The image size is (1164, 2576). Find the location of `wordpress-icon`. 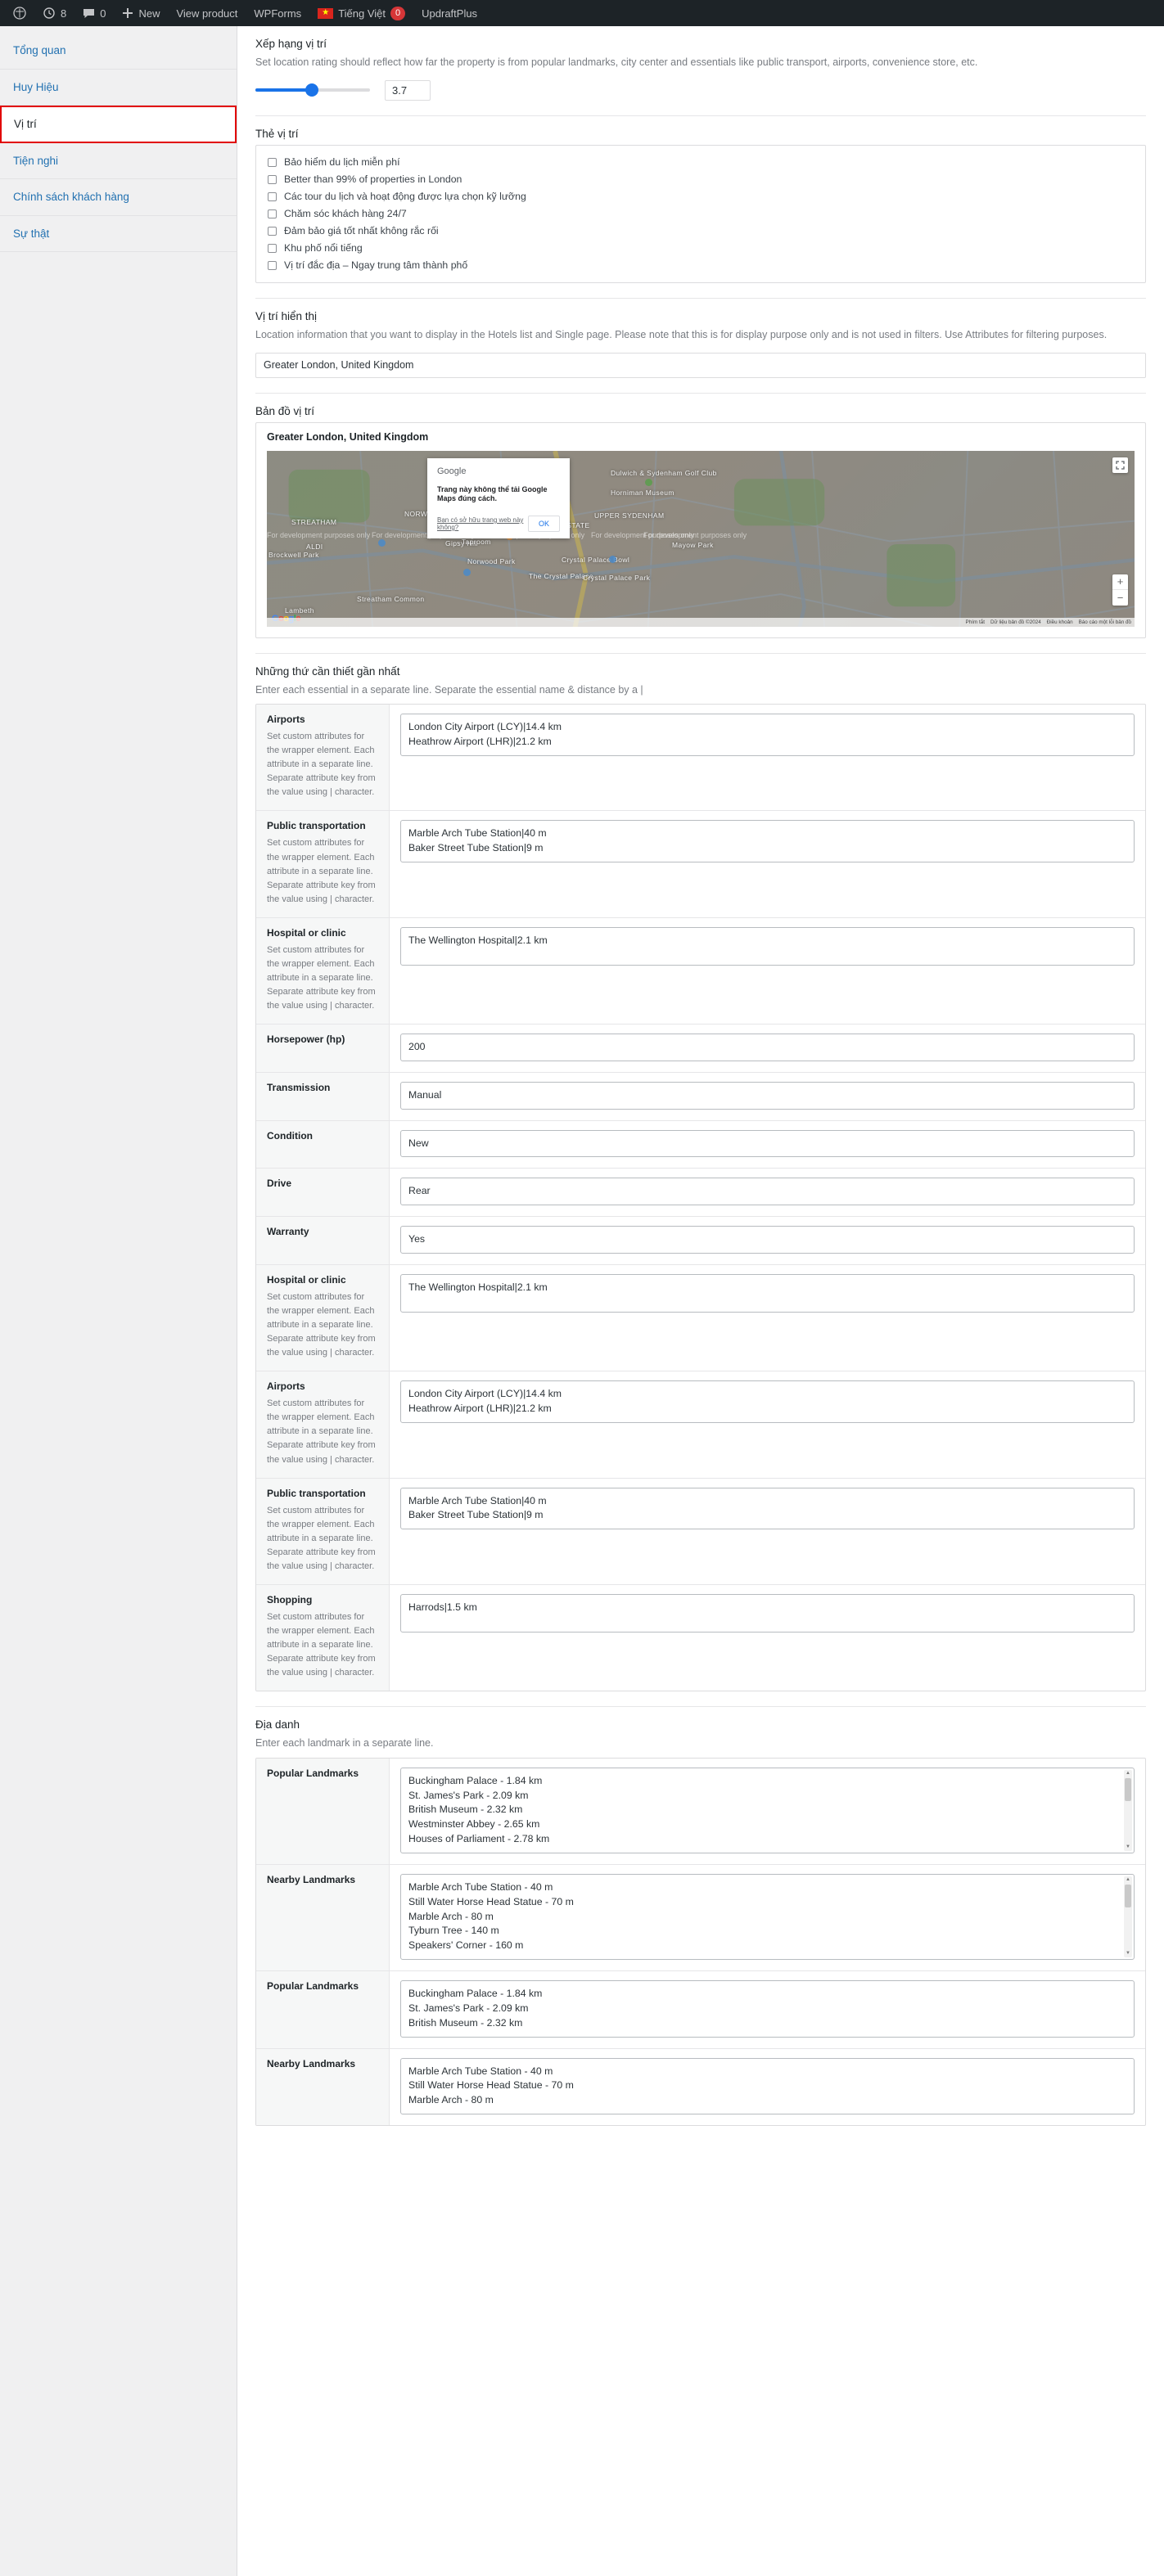

wordpress-icon is located at coordinates (20, 14).